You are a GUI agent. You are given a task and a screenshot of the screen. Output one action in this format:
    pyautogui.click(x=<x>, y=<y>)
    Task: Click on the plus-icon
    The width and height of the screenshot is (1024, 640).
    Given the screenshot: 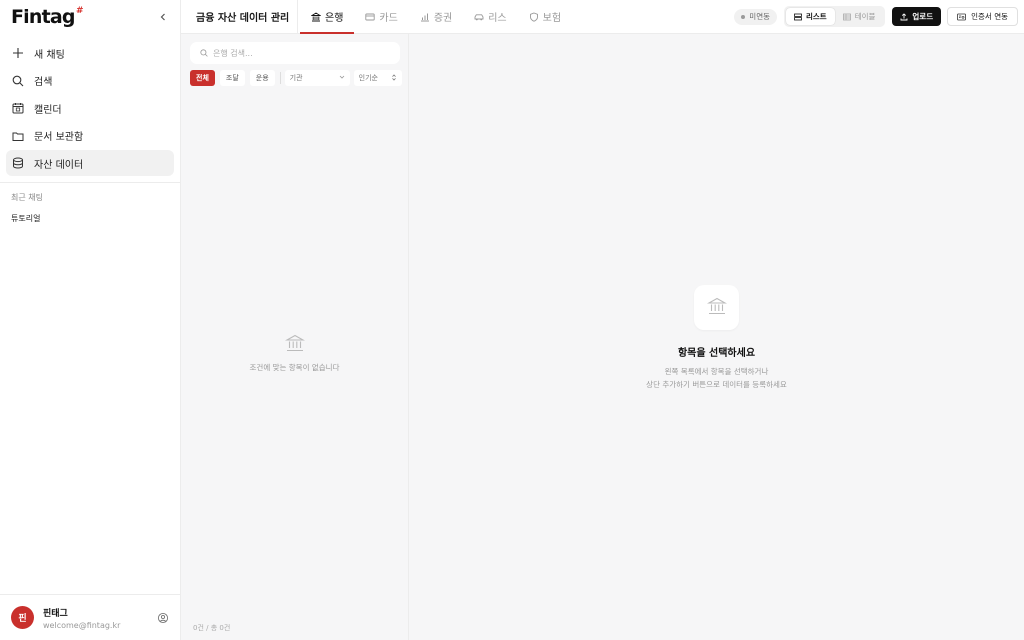 What is the action you would take?
    pyautogui.click(x=18, y=53)
    